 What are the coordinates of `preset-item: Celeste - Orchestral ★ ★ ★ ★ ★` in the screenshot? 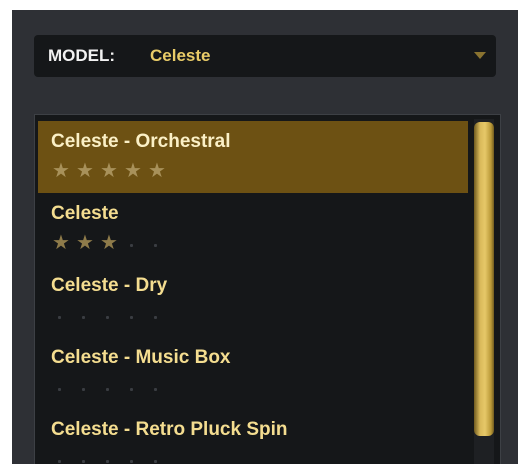 It's located at (253, 157).